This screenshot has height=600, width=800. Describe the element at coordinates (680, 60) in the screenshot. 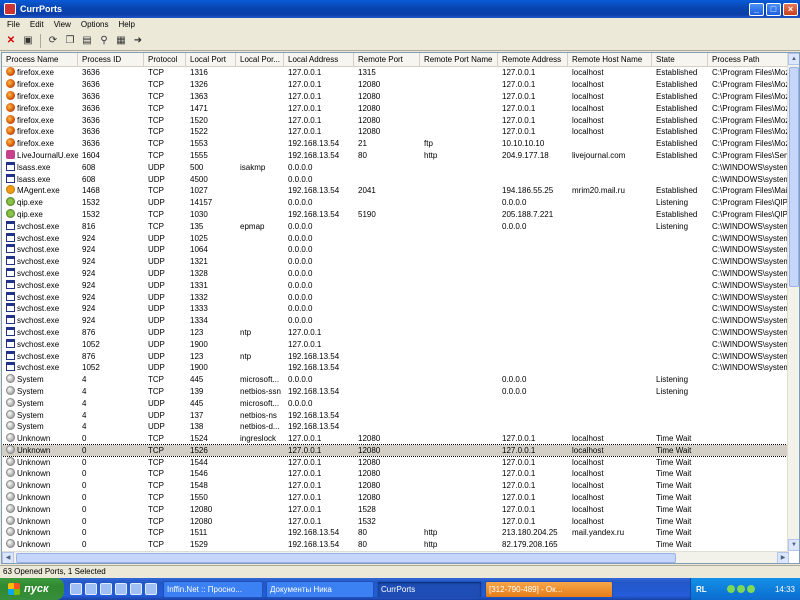

I see `column-header: State` at that location.